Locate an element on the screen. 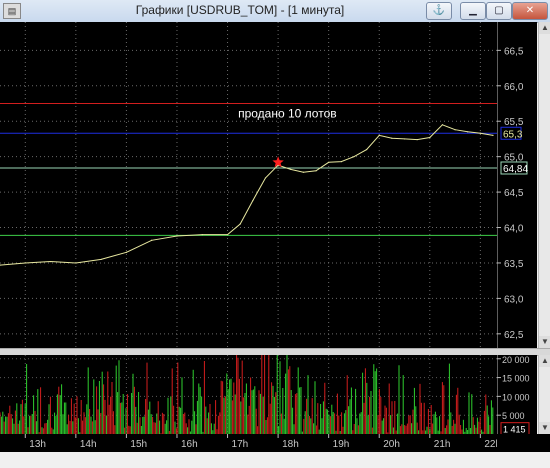  time-axis-panel: 13h 14h 15h 16h 17h 18h 19h 20h 21h 22h is located at coordinates (250, 443).